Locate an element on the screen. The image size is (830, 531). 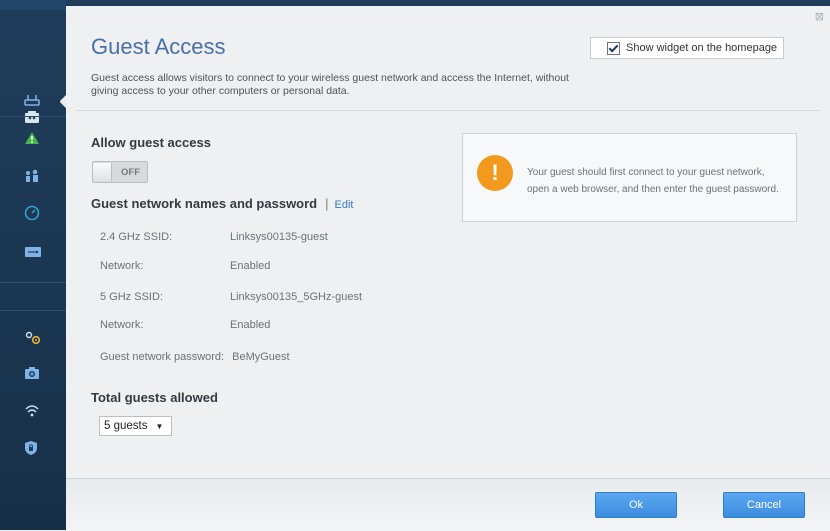
sidebar-item-guest-access is located at coordinates (33, 104).